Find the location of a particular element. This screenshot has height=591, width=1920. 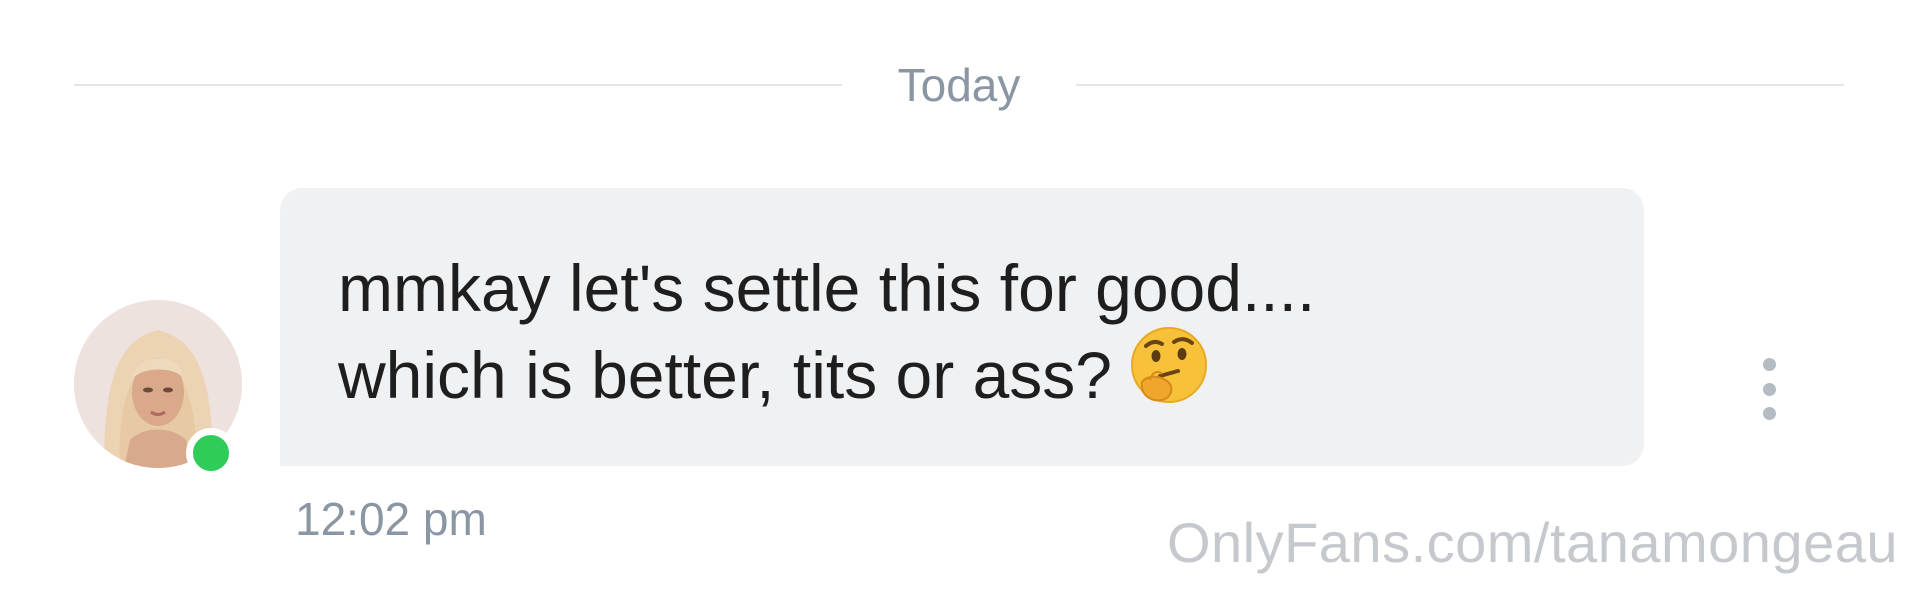

thinking-face-icon is located at coordinates (1169, 374).